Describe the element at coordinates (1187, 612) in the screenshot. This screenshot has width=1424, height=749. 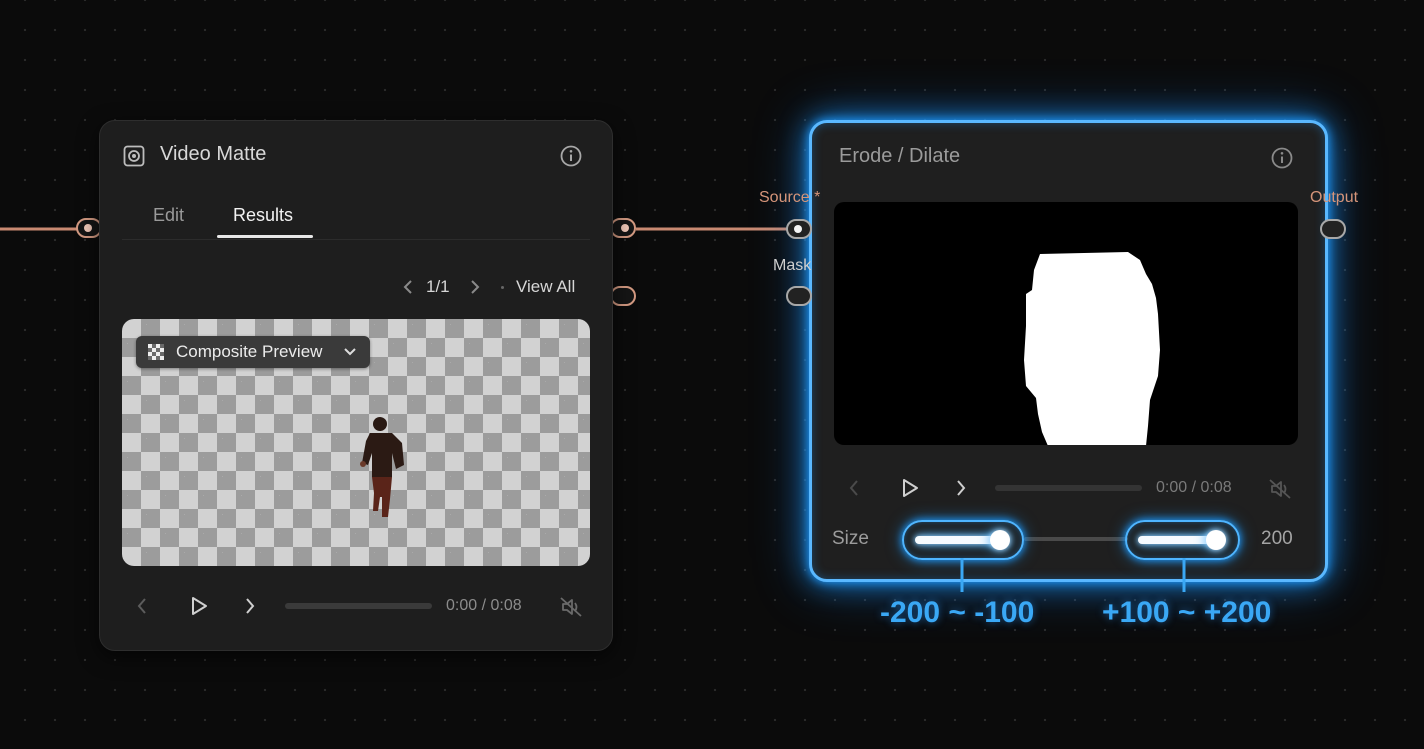
I see `positive-range-annotation: +100 ~ +200` at that location.